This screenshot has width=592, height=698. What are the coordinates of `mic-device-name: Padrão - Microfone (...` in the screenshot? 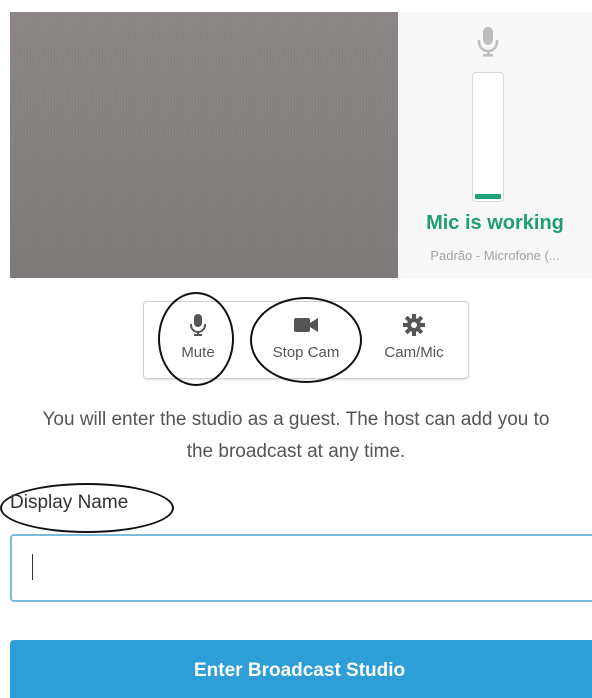 It's located at (495, 255).